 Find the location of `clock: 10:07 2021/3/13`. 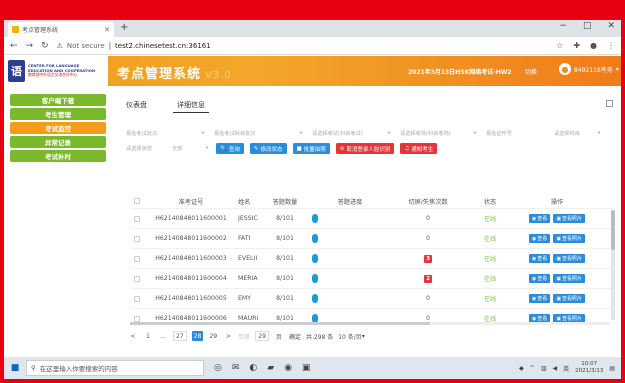

clock: 10:07 2021/3/13 is located at coordinates (589, 368).